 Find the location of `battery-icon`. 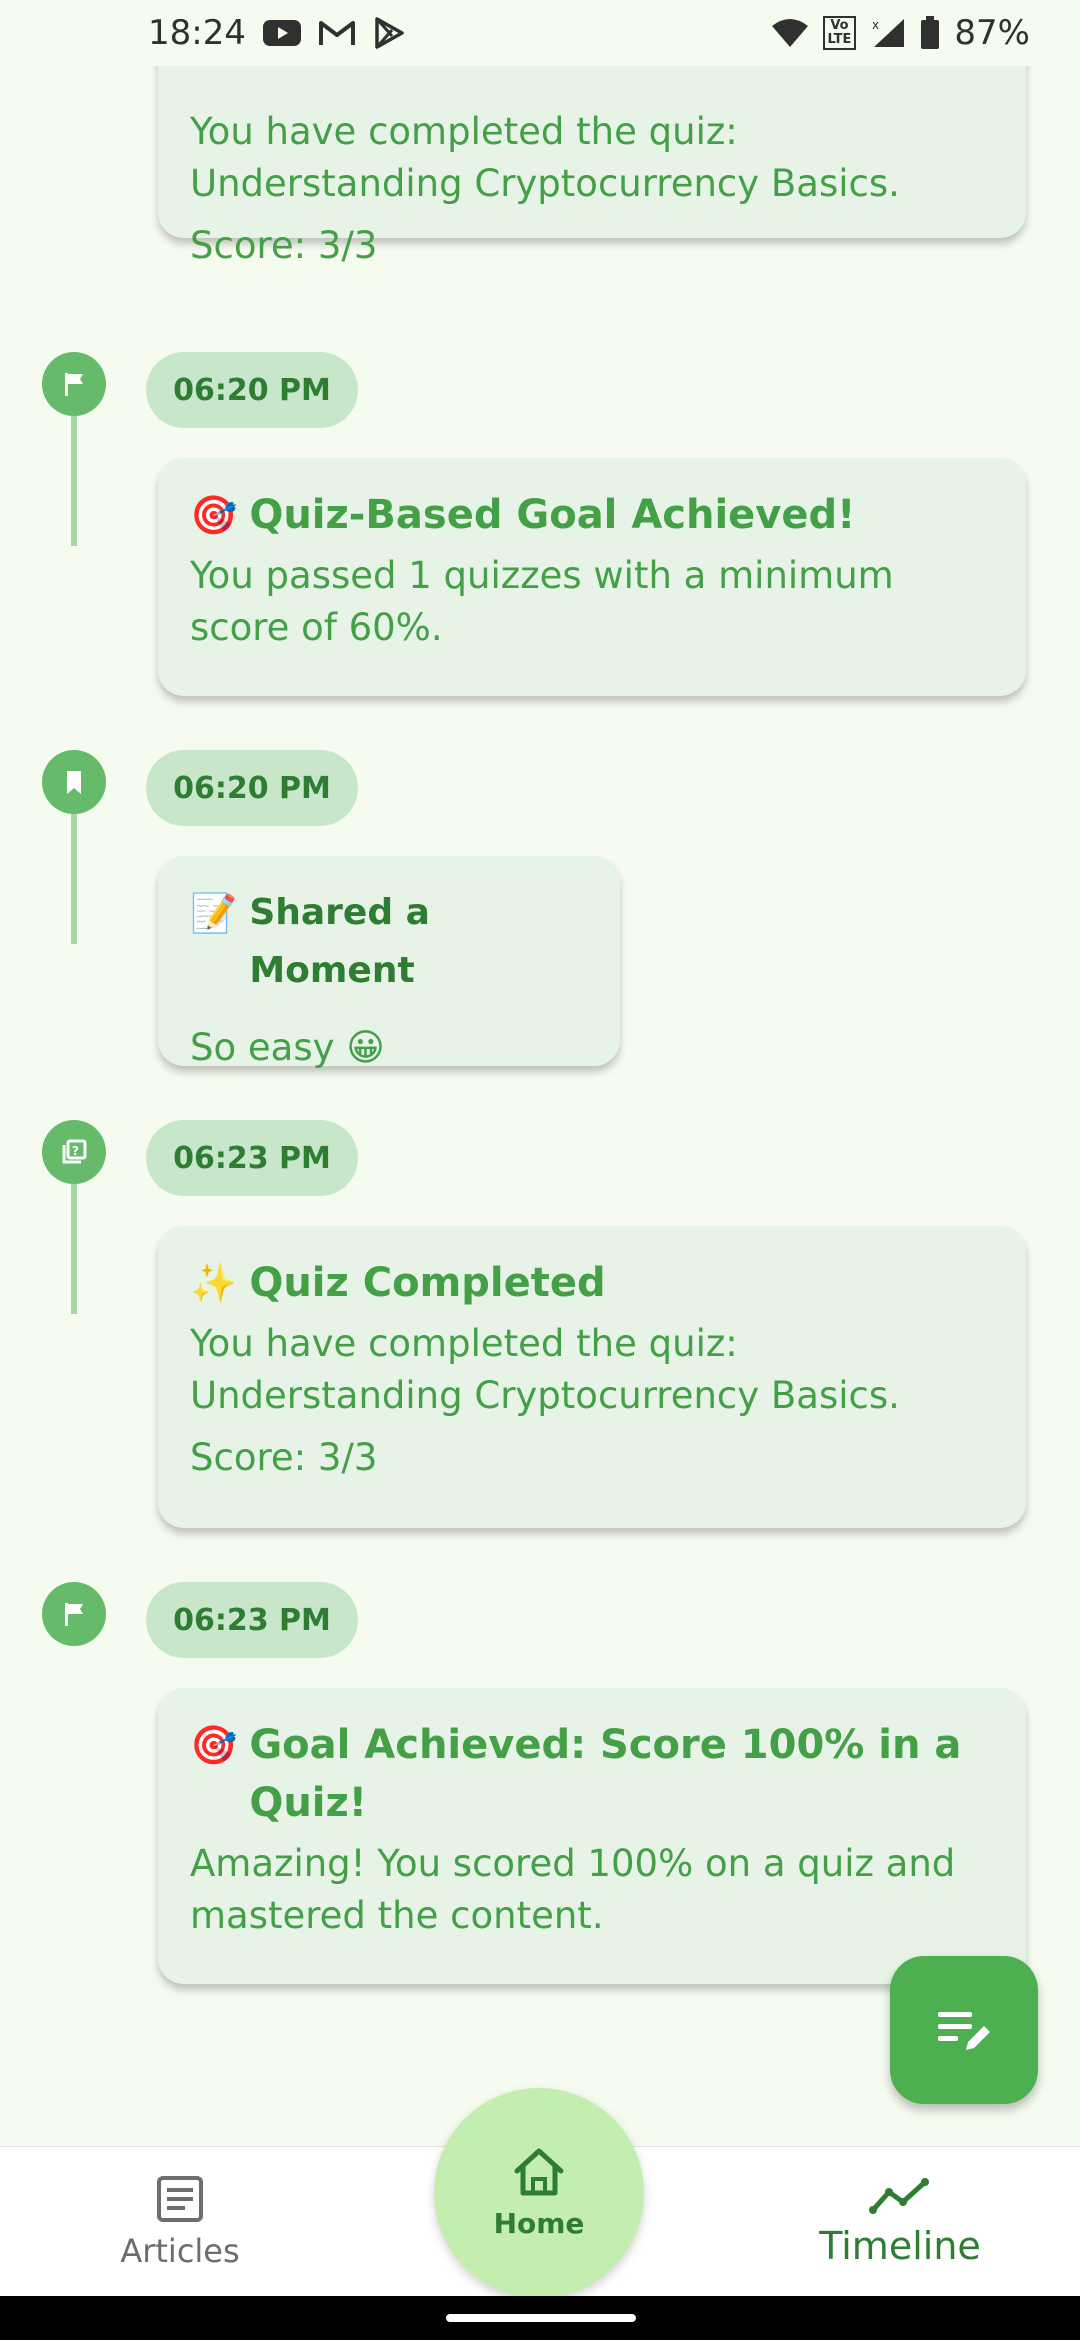

battery-icon is located at coordinates (930, 33).